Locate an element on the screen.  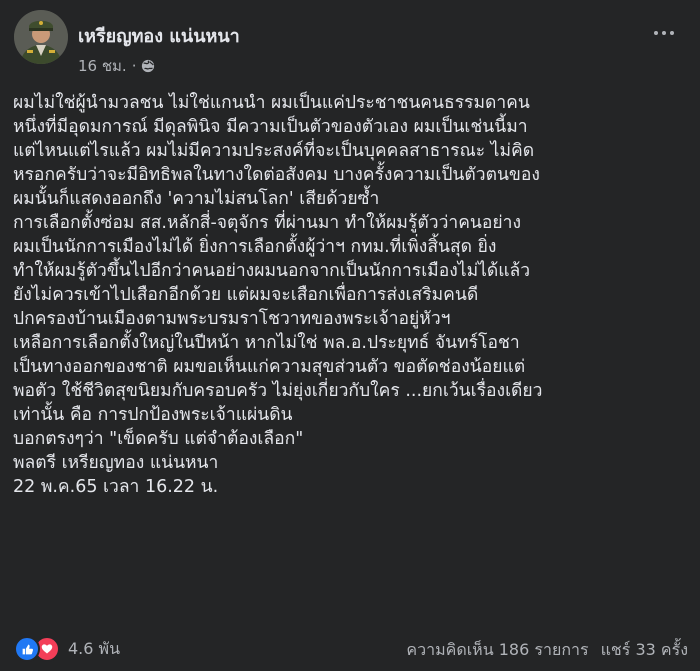
author-name: เหรียญทอง แน่นหนา is located at coordinates (159, 35).